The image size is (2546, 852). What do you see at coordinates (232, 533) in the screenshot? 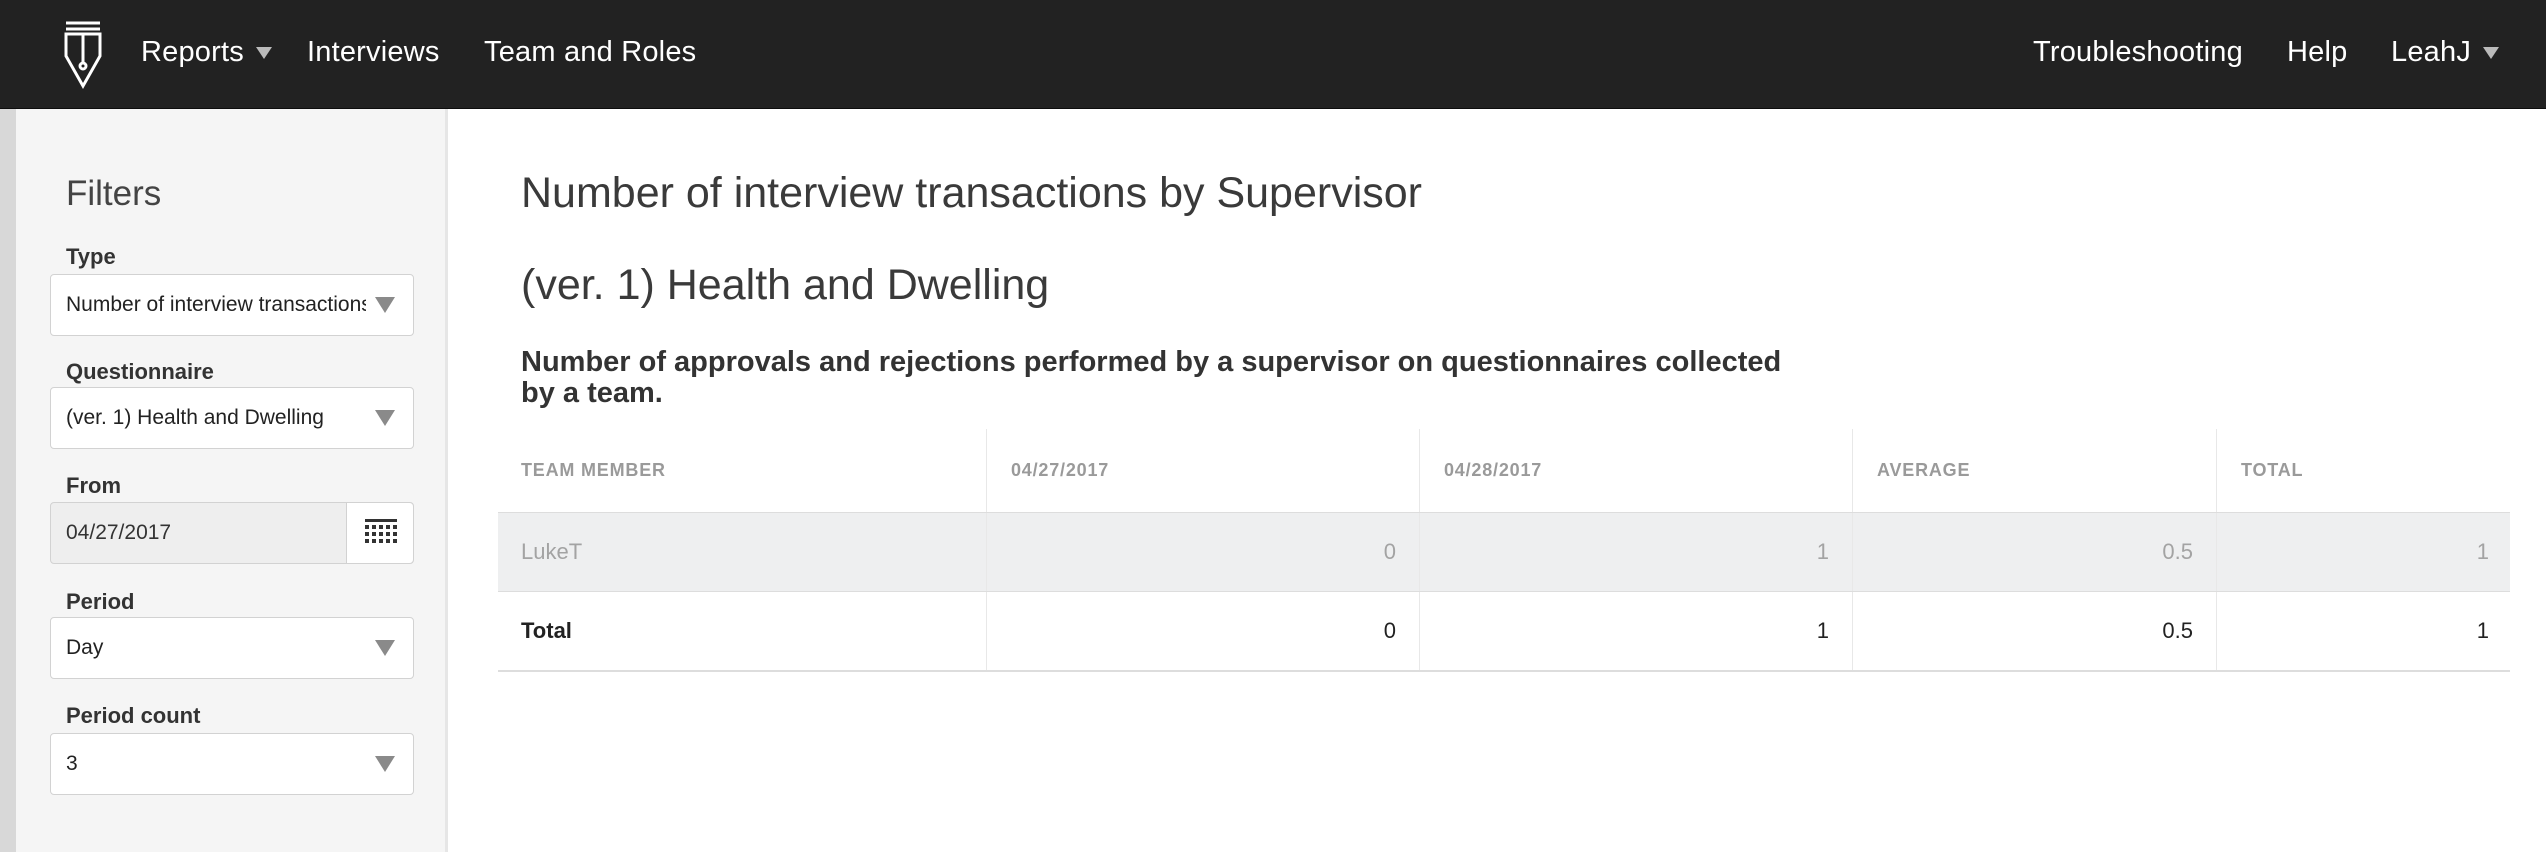
I see `from-date-field: 04/27/2017` at bounding box center [232, 533].